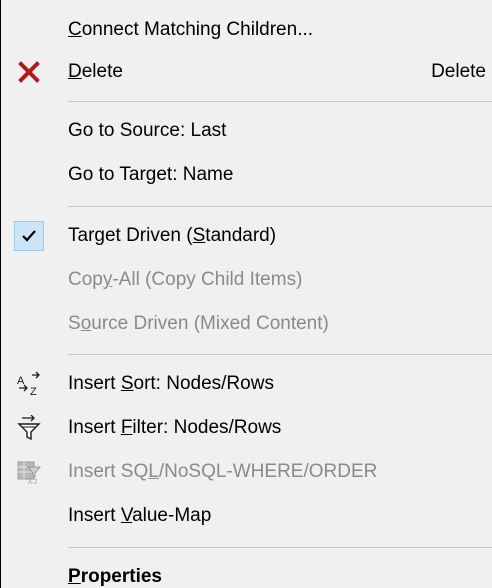 This screenshot has height=588, width=492. I want to click on filter-funnel-icon, so click(28, 428).